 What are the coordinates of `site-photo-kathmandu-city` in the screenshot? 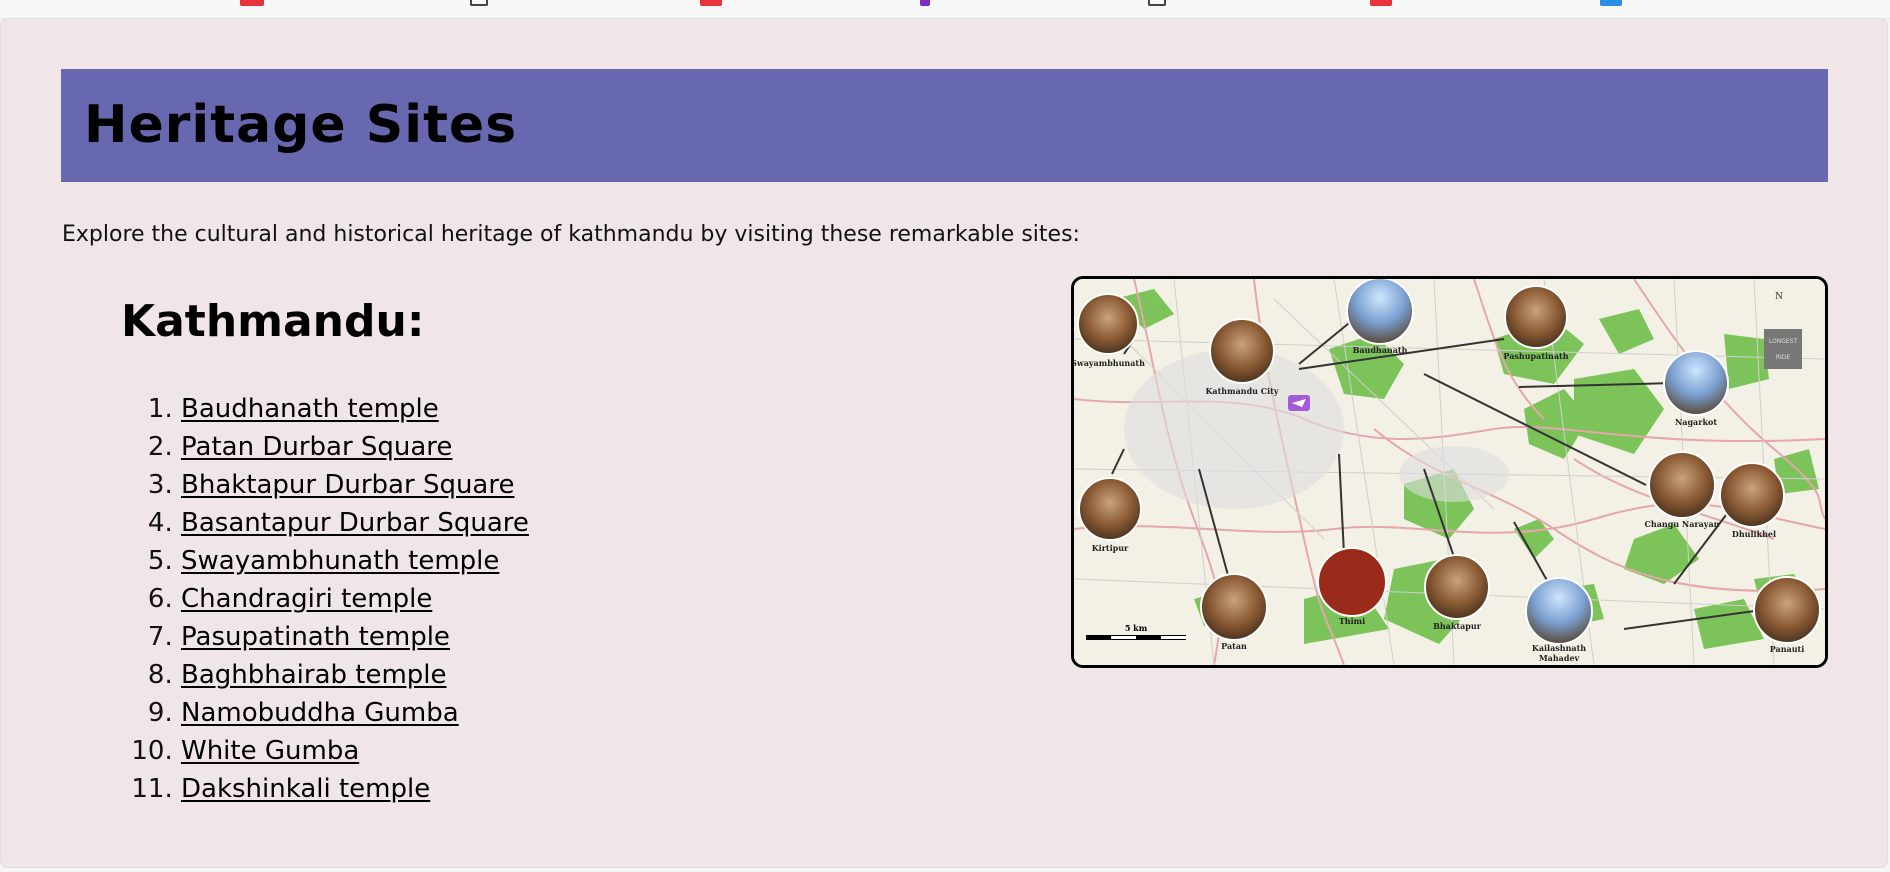 It's located at (1242, 351).